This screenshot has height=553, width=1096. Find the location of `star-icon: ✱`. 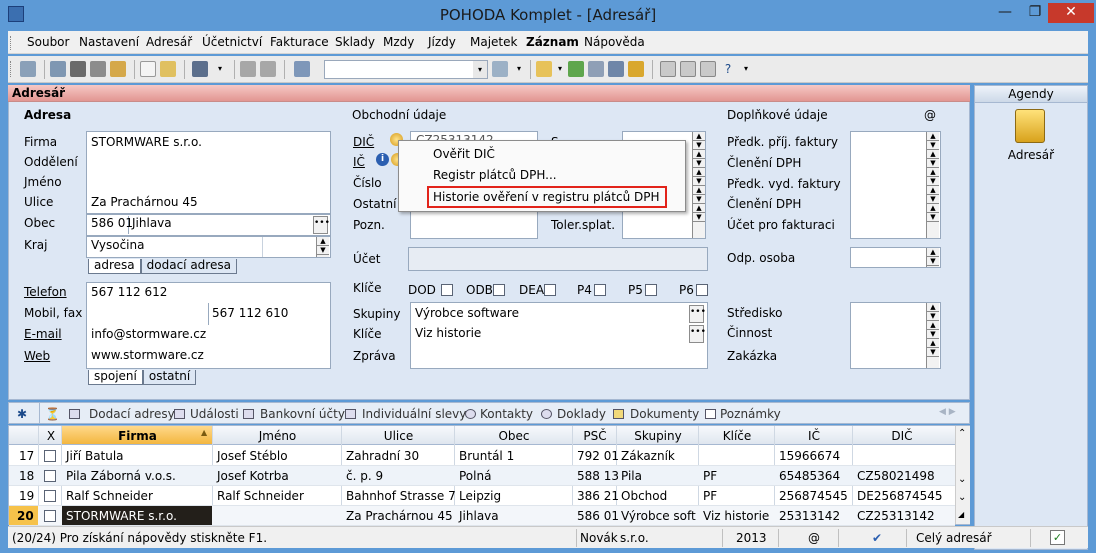

star-icon: ✱ is located at coordinates (22, 414).